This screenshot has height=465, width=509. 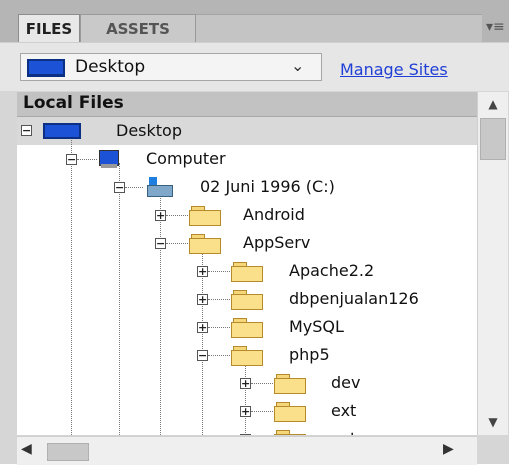 What do you see at coordinates (149, 130) in the screenshot?
I see `tree-label-desktop: Desktop` at bounding box center [149, 130].